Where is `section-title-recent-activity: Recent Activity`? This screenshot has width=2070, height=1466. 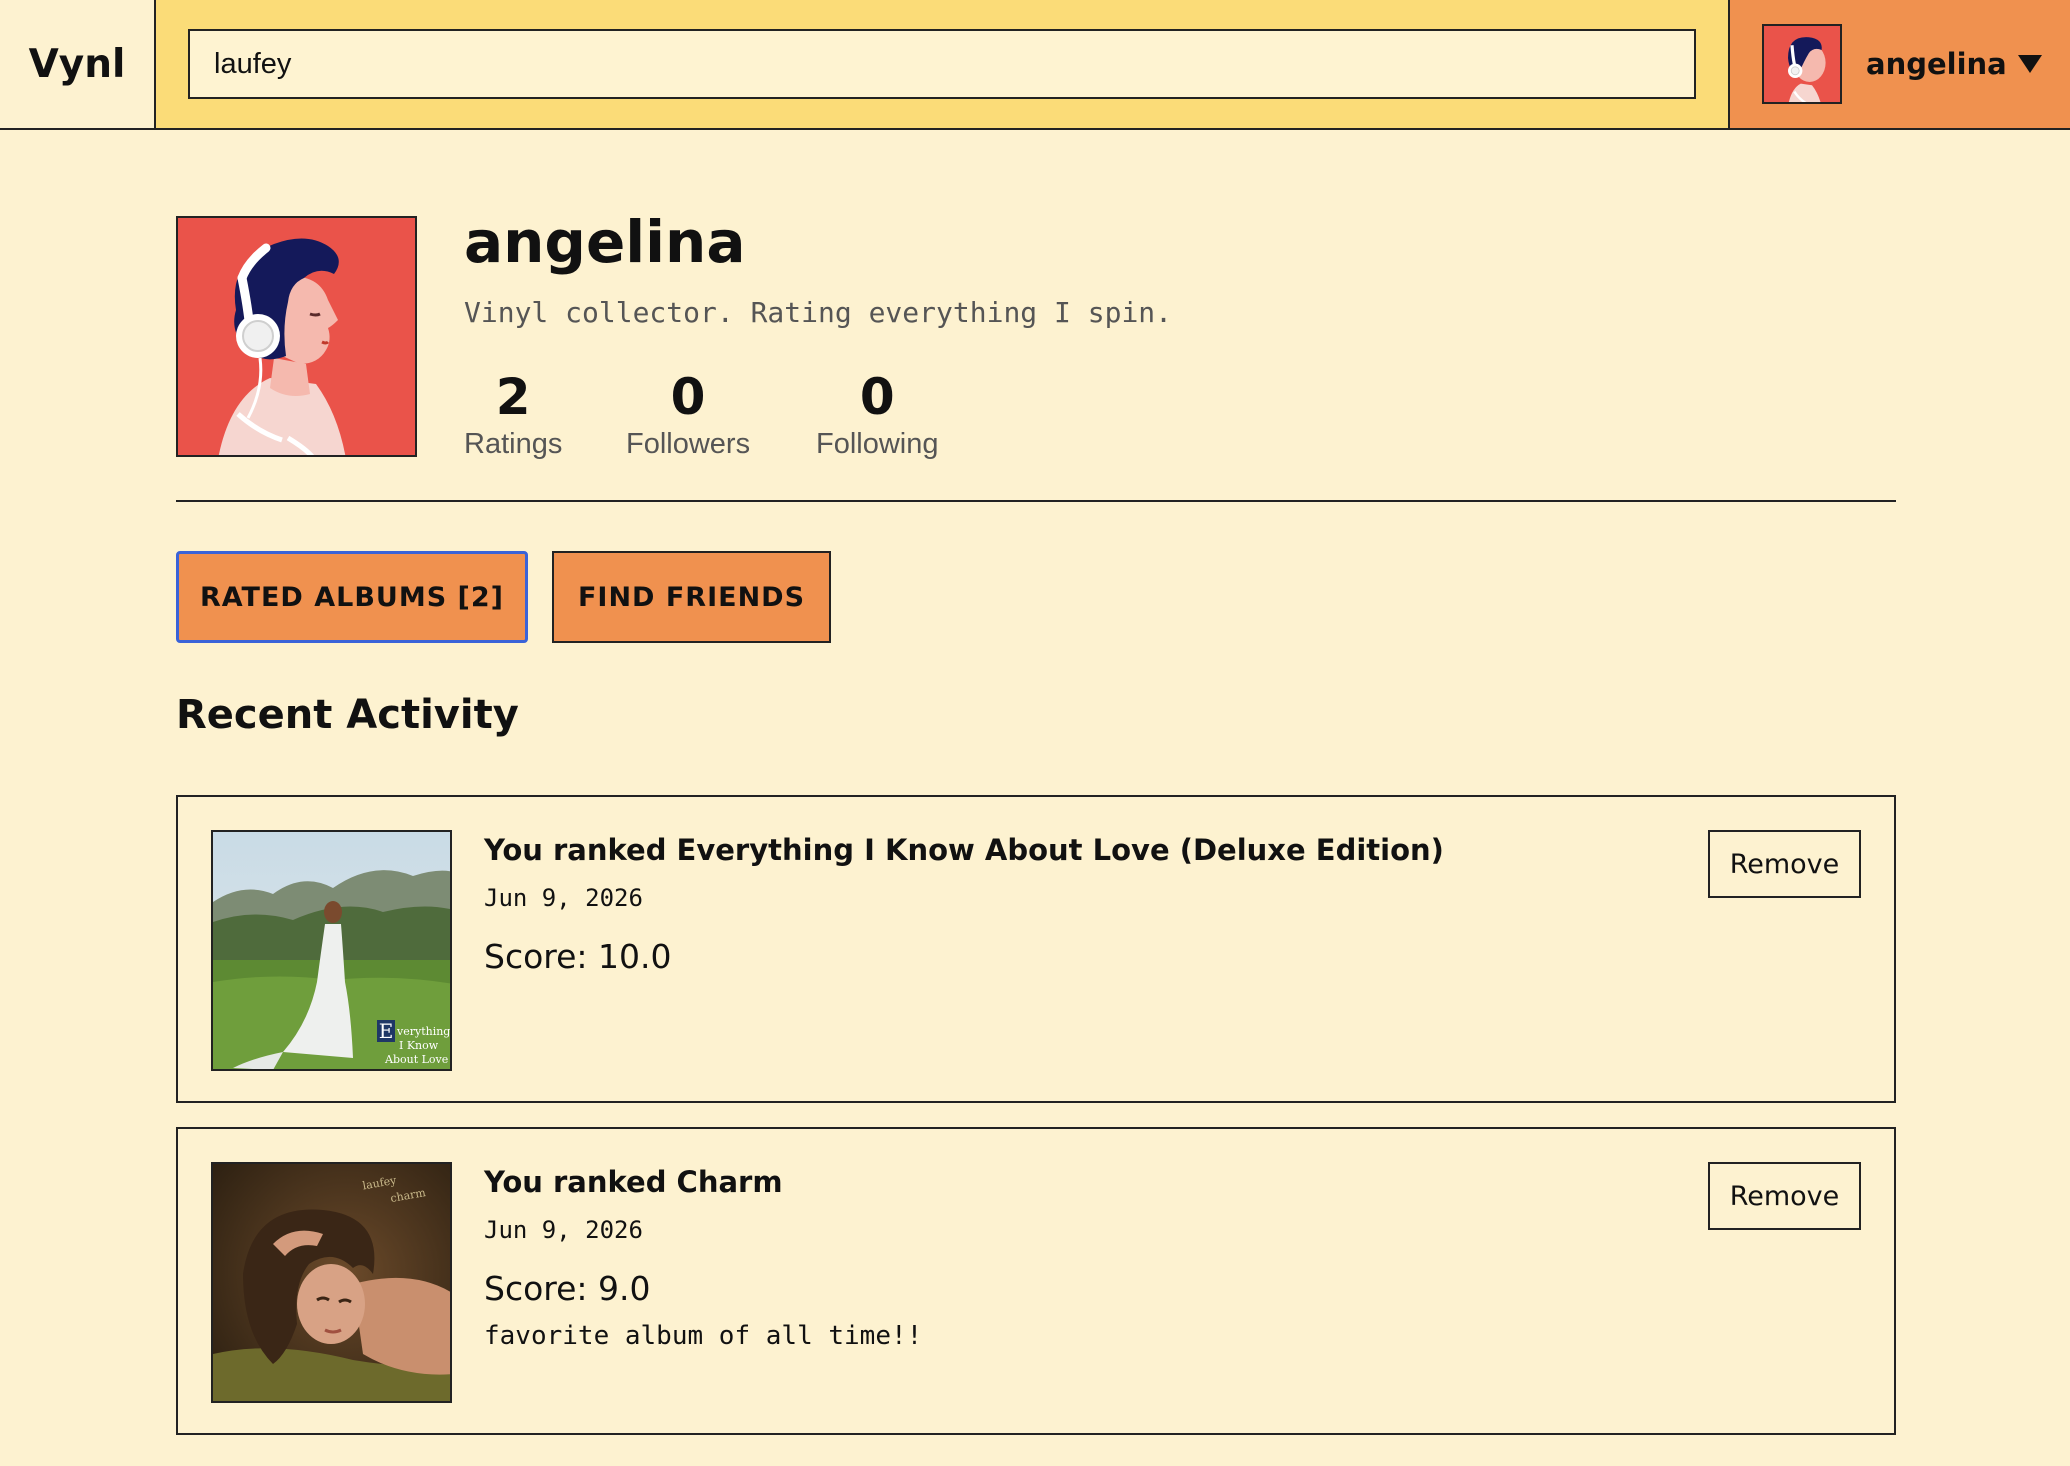 section-title-recent-activity: Recent Activity is located at coordinates (347, 715).